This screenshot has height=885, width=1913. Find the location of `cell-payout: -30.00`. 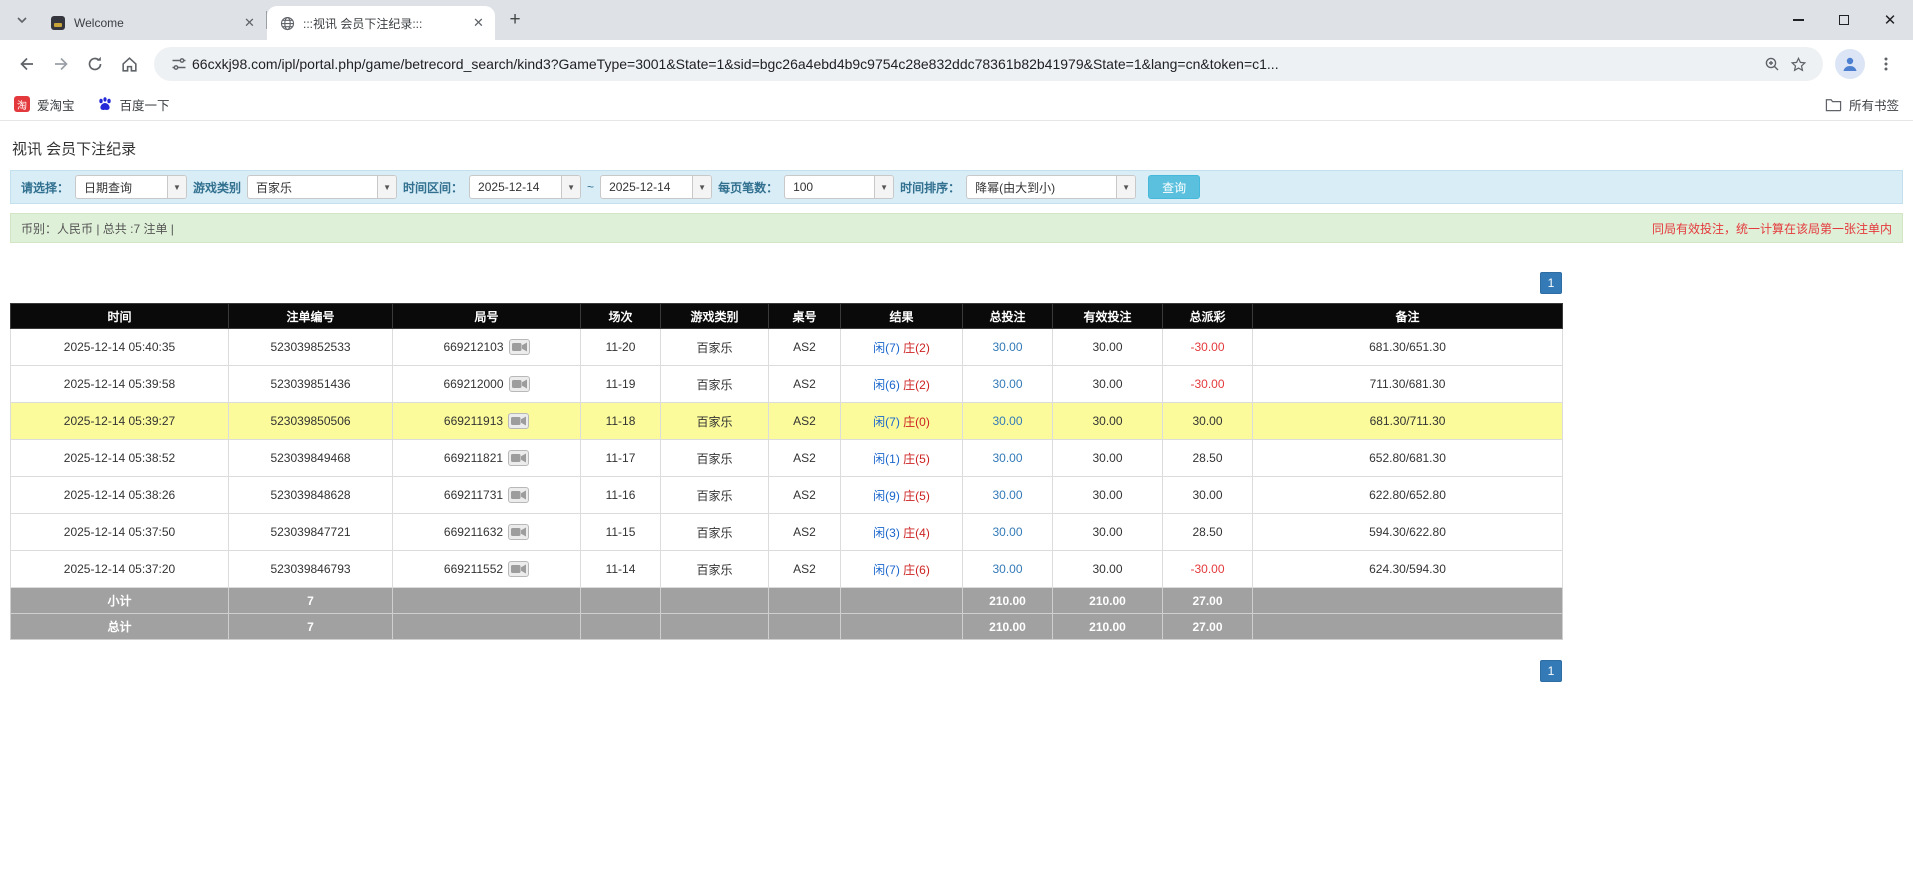

cell-payout: -30.00 is located at coordinates (1207, 384).